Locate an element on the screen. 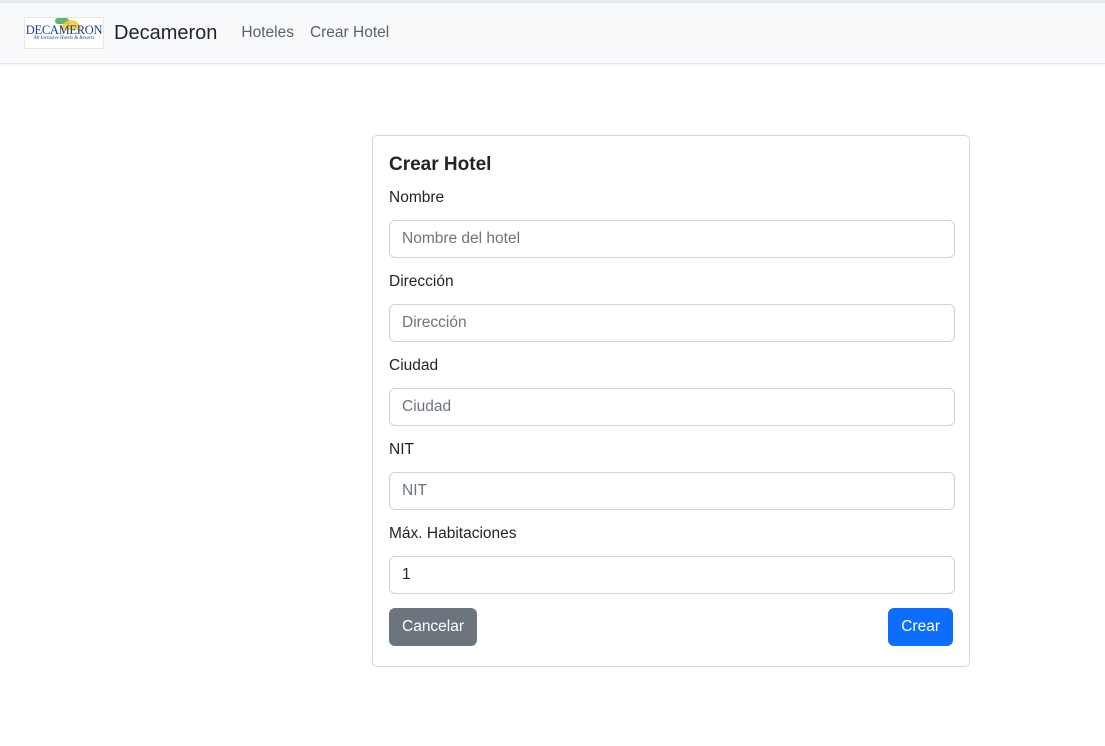 This screenshot has height=746, width=1105. field-group-nombre: Nombre is located at coordinates (672, 223).